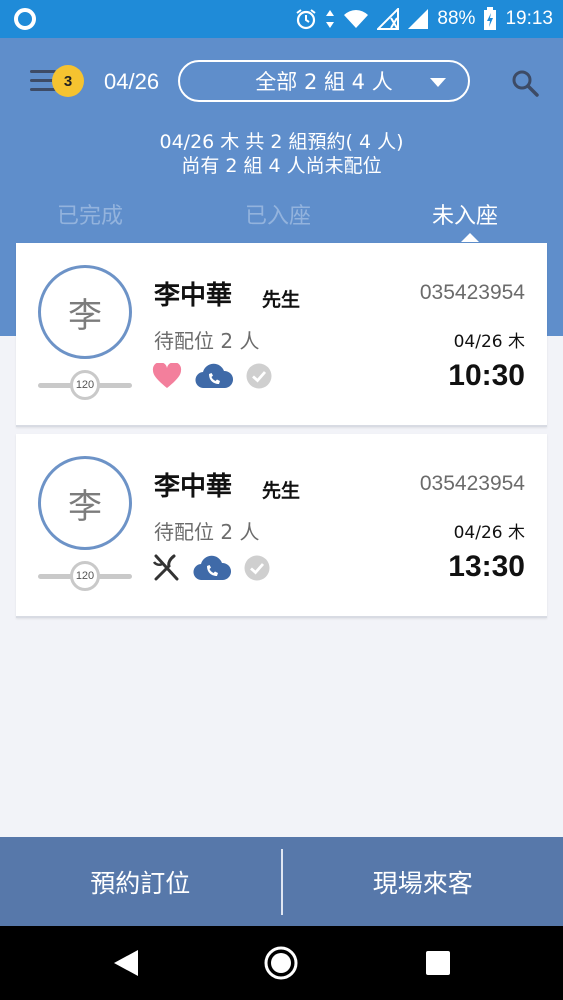  Describe the element at coordinates (90, 214) in the screenshot. I see `tab-completed: 已完成` at that location.